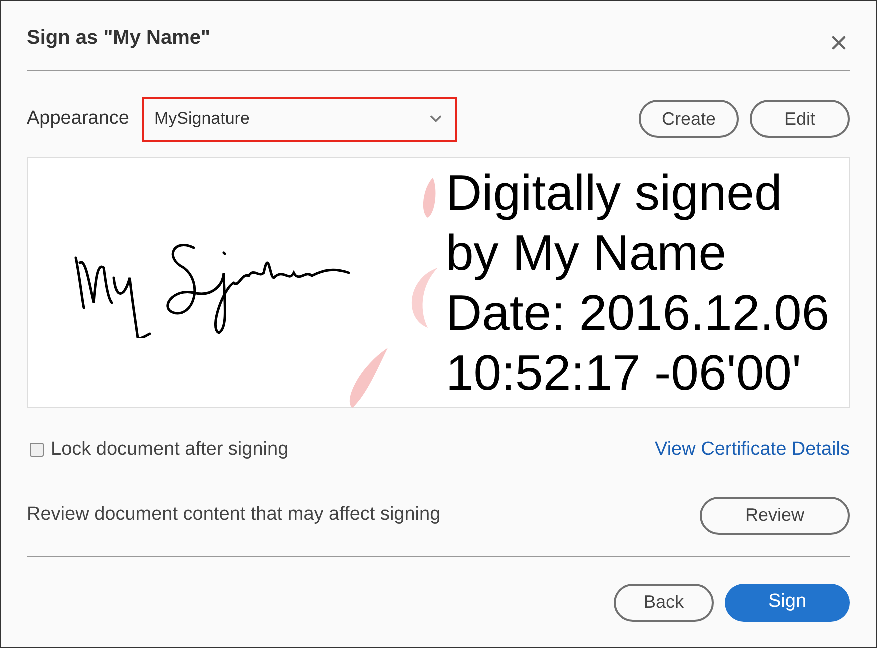 The image size is (877, 648). I want to click on lock-checkbox, so click(37, 450).